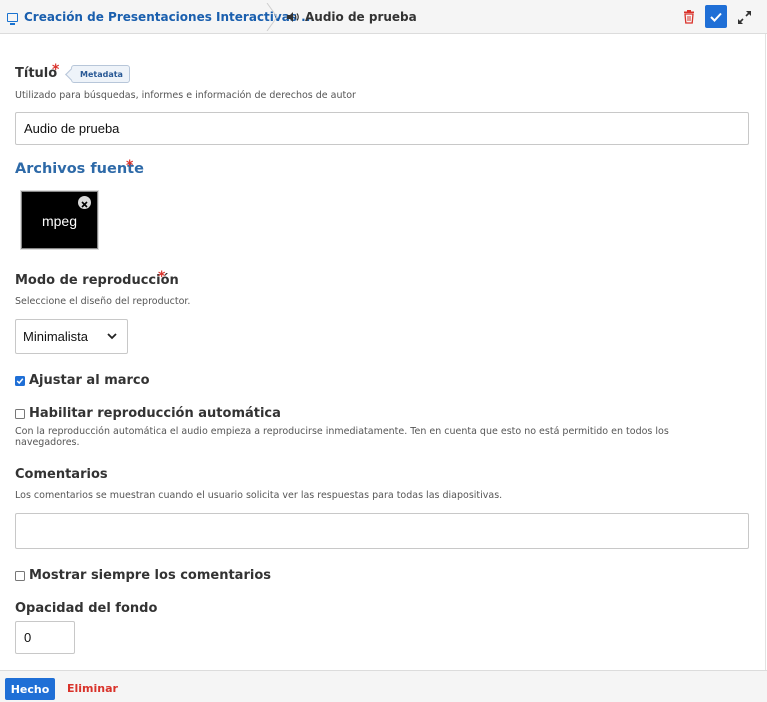 This screenshot has height=702, width=767. Describe the element at coordinates (382, 531) in the screenshot. I see `comments-input` at that location.